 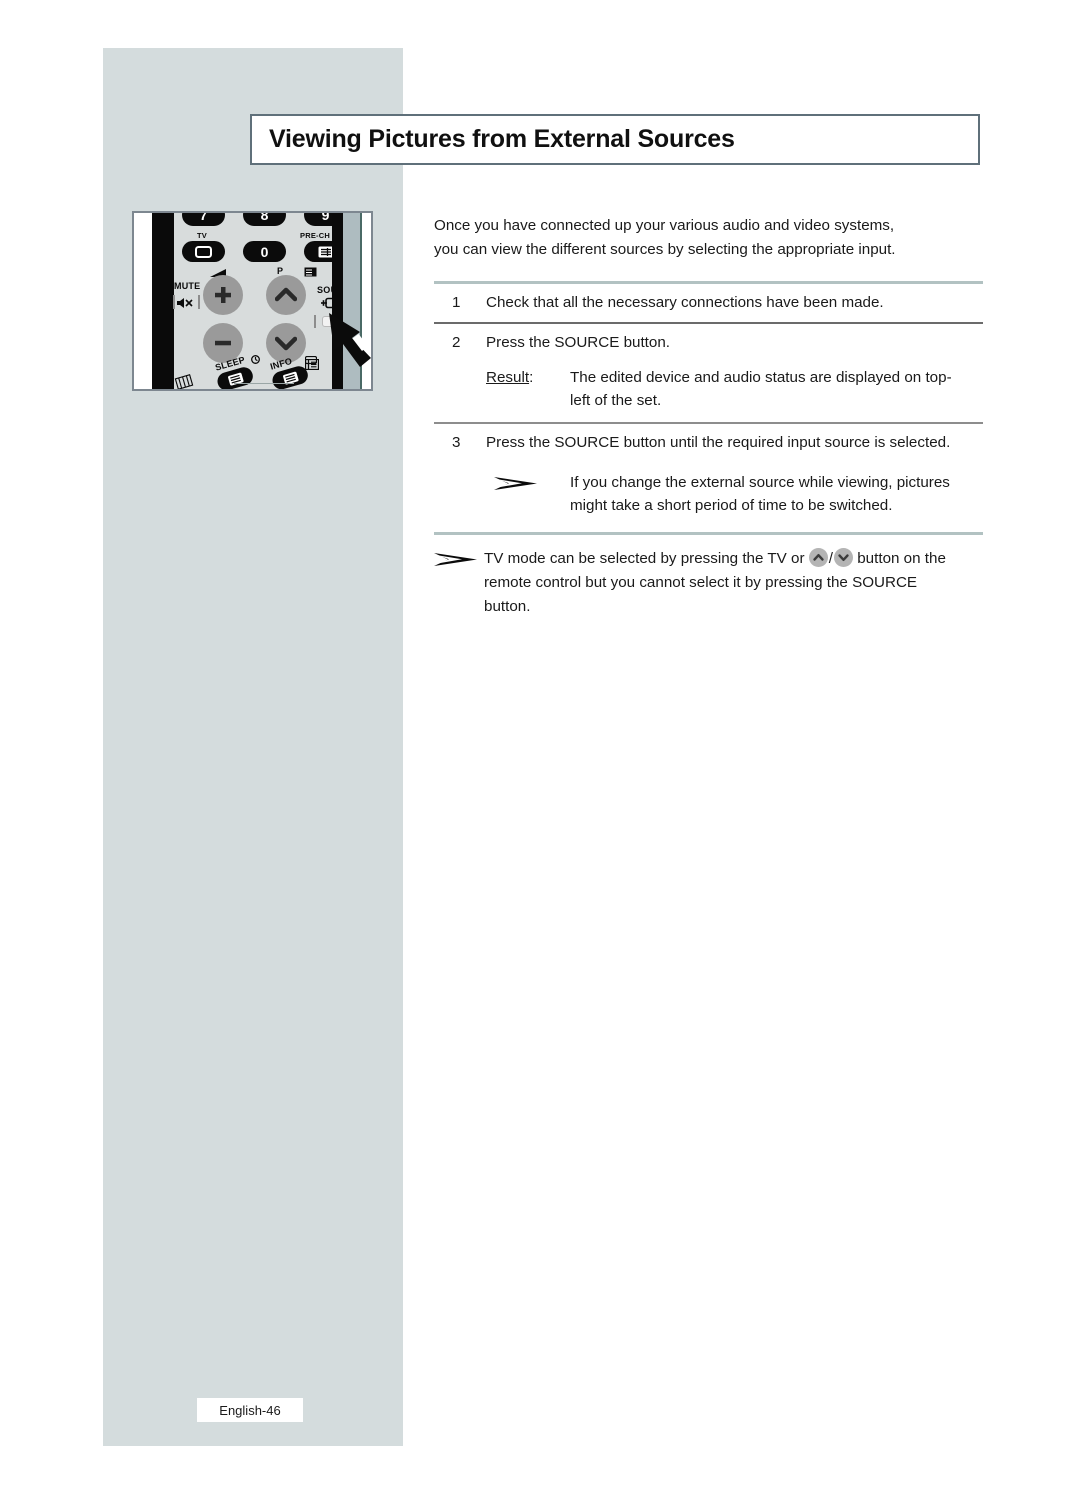 I want to click on remote-volume-up-button, so click(x=223, y=295).